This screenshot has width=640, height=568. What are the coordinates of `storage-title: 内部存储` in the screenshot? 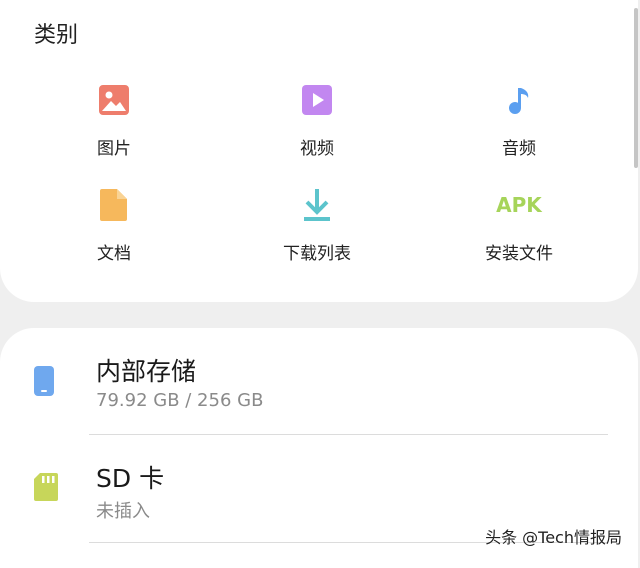 It's located at (146, 371).